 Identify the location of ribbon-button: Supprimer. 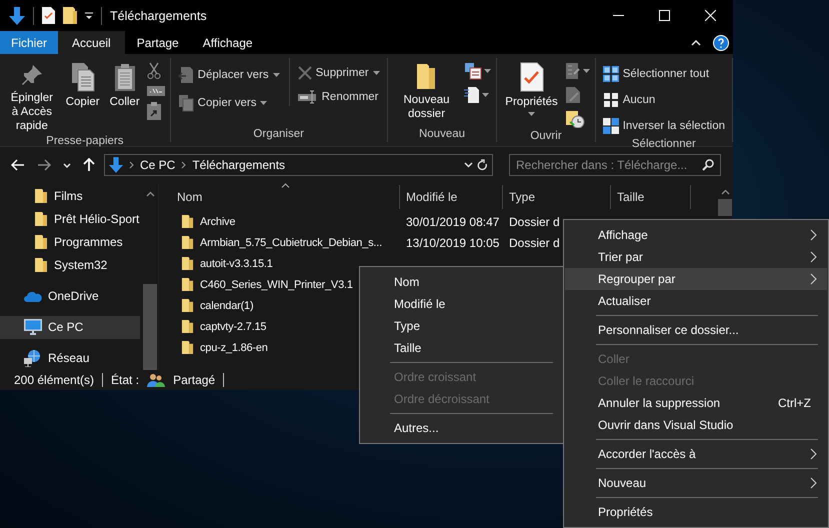
(339, 73).